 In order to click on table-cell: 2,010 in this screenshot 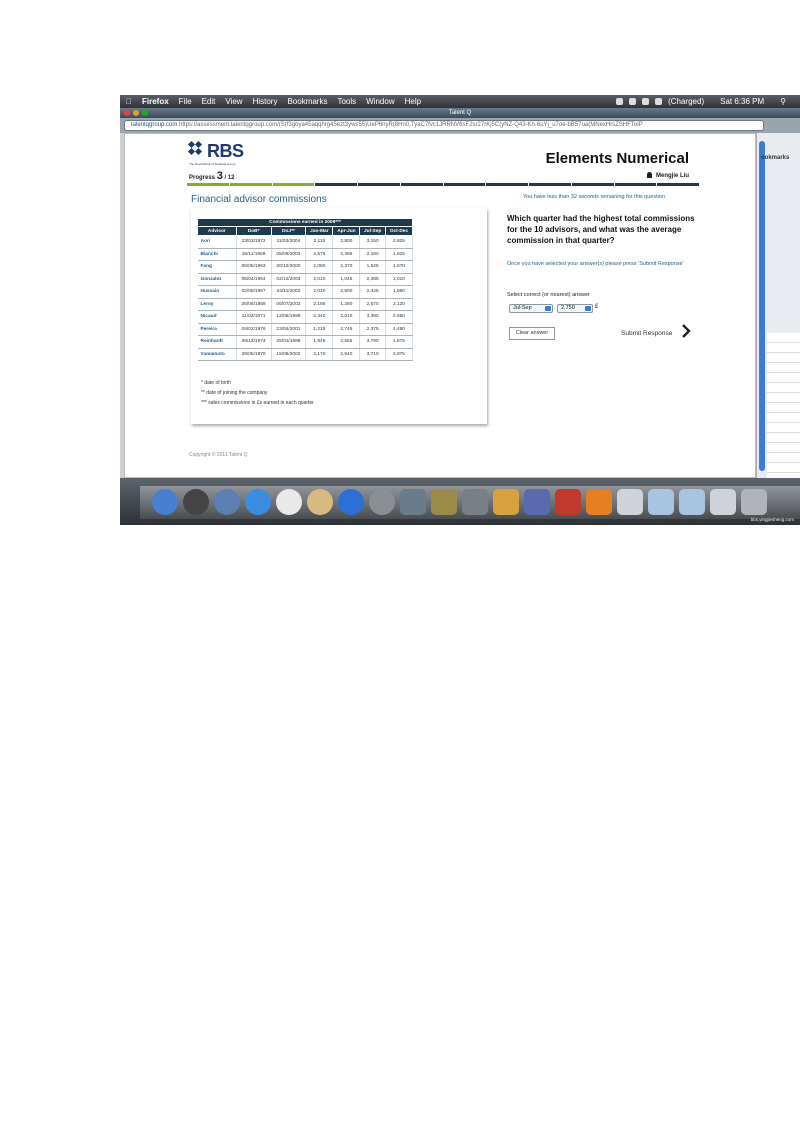, I will do `click(399, 279)`.